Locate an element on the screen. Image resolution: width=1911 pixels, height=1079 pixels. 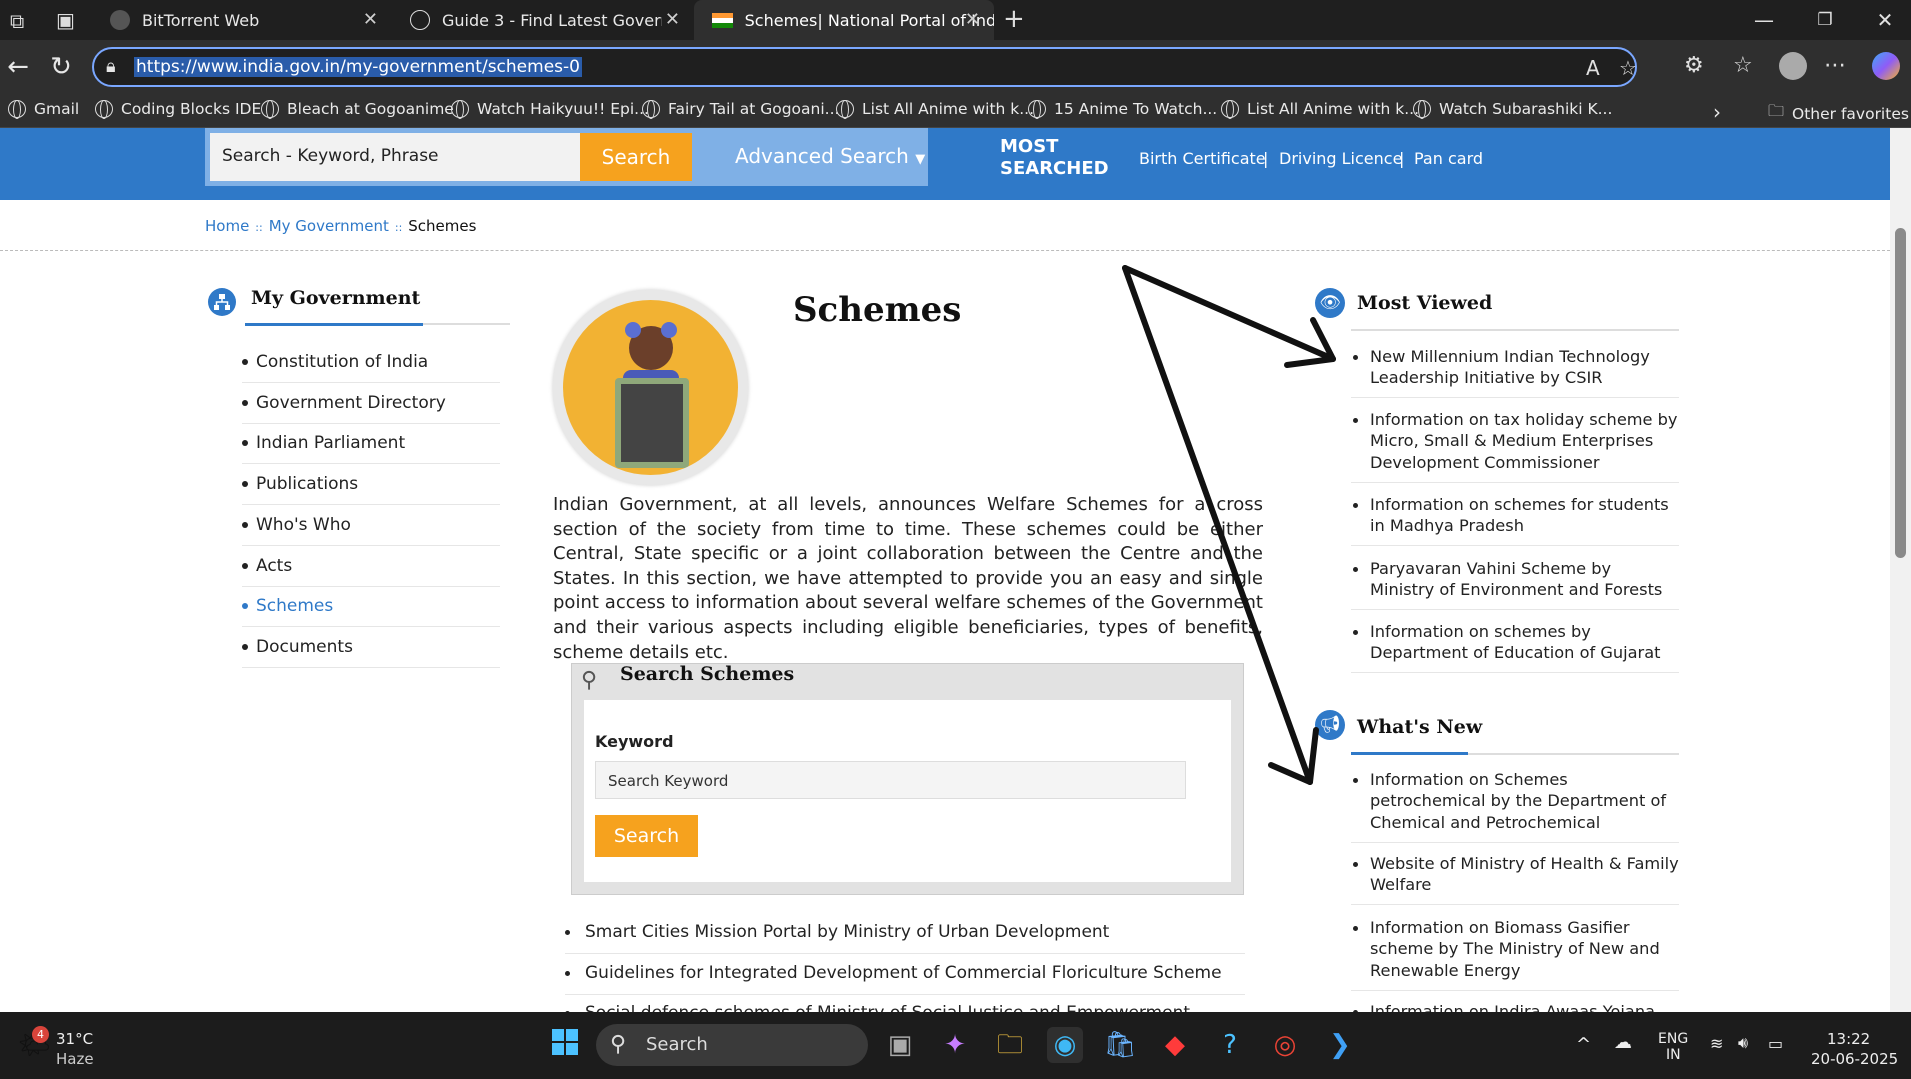
copilot-app-icon: ✦ is located at coordinates (955, 1045).